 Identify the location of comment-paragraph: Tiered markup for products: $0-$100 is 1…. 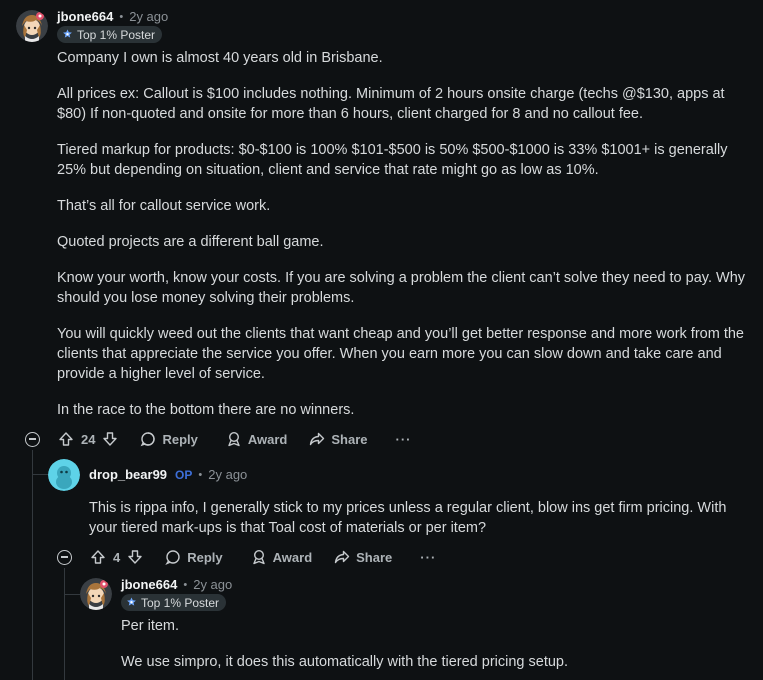
(392, 160).